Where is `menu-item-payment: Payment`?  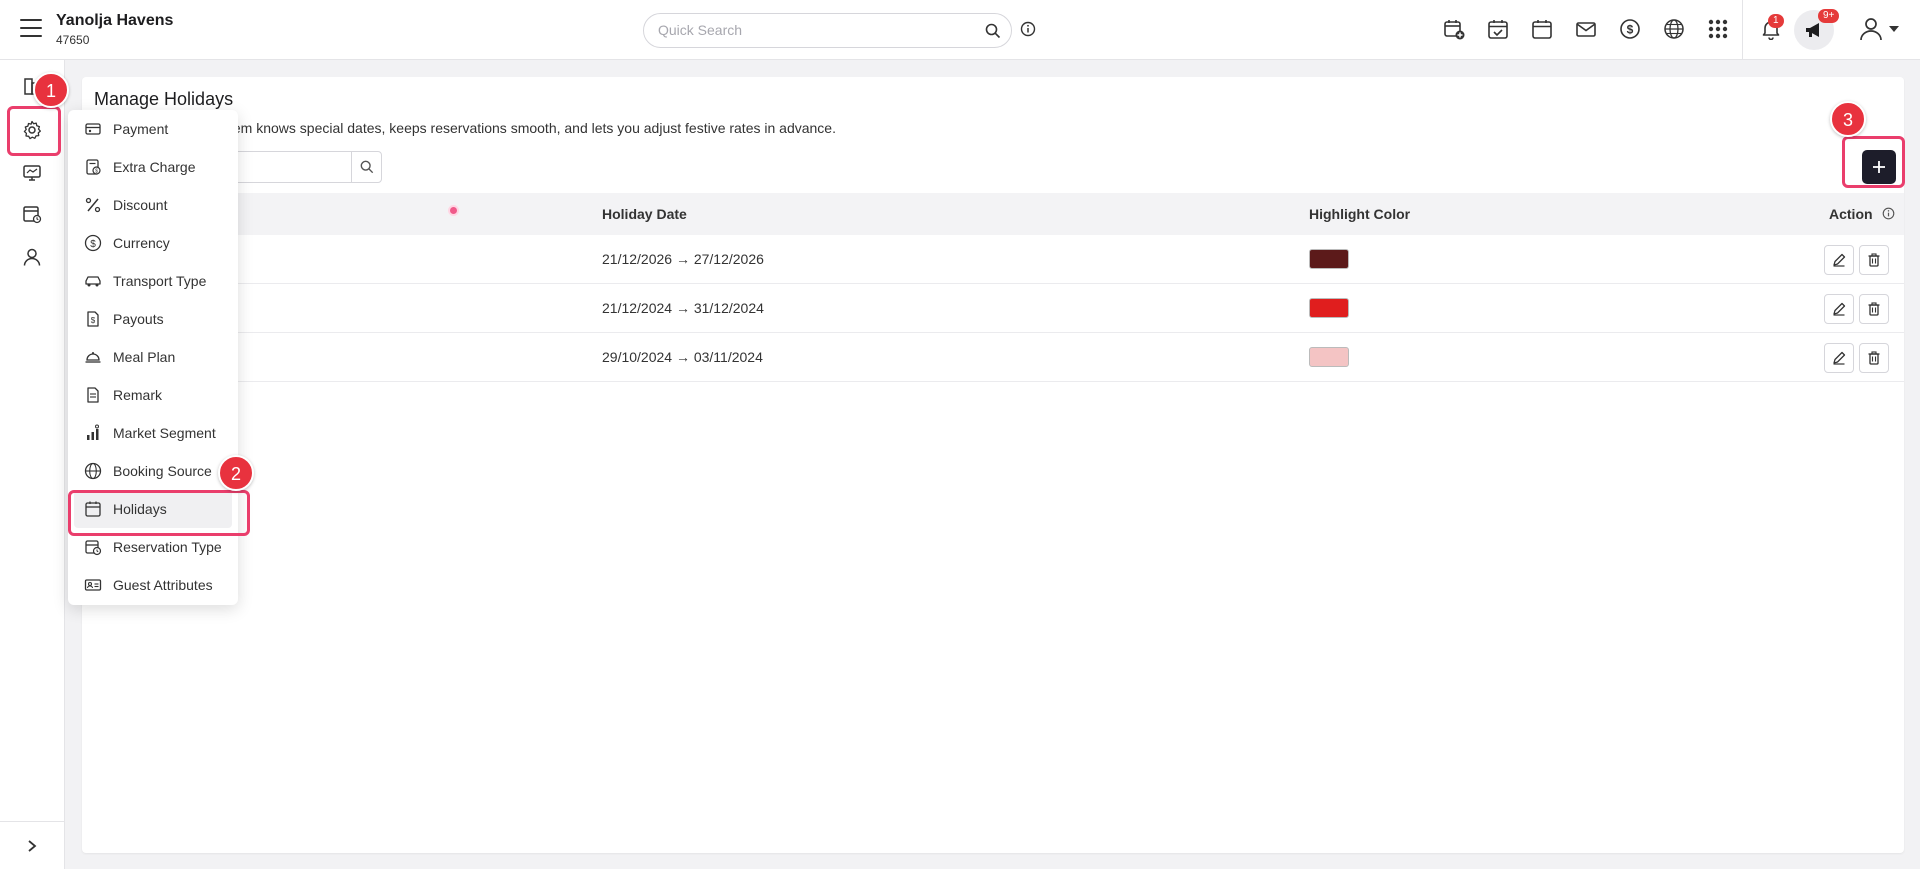
menu-item-payment: Payment is located at coordinates (153, 129).